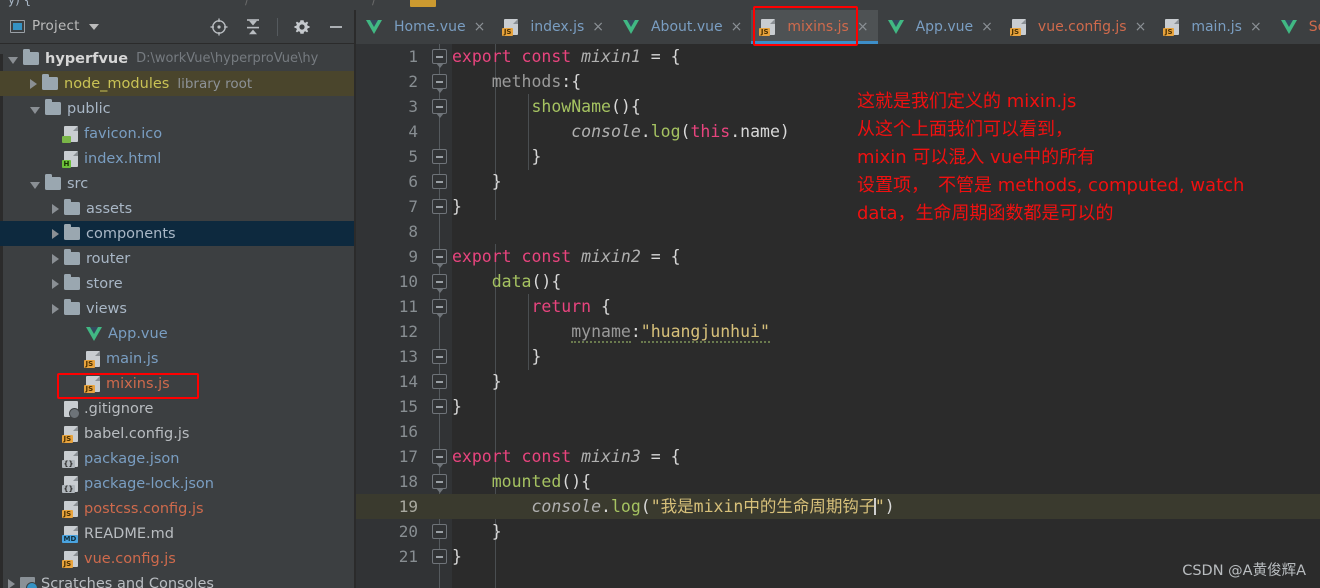 The width and height of the screenshot is (1320, 588). I want to click on annotation-line: 这就是我们定义的 mixin.js, so click(967, 101).